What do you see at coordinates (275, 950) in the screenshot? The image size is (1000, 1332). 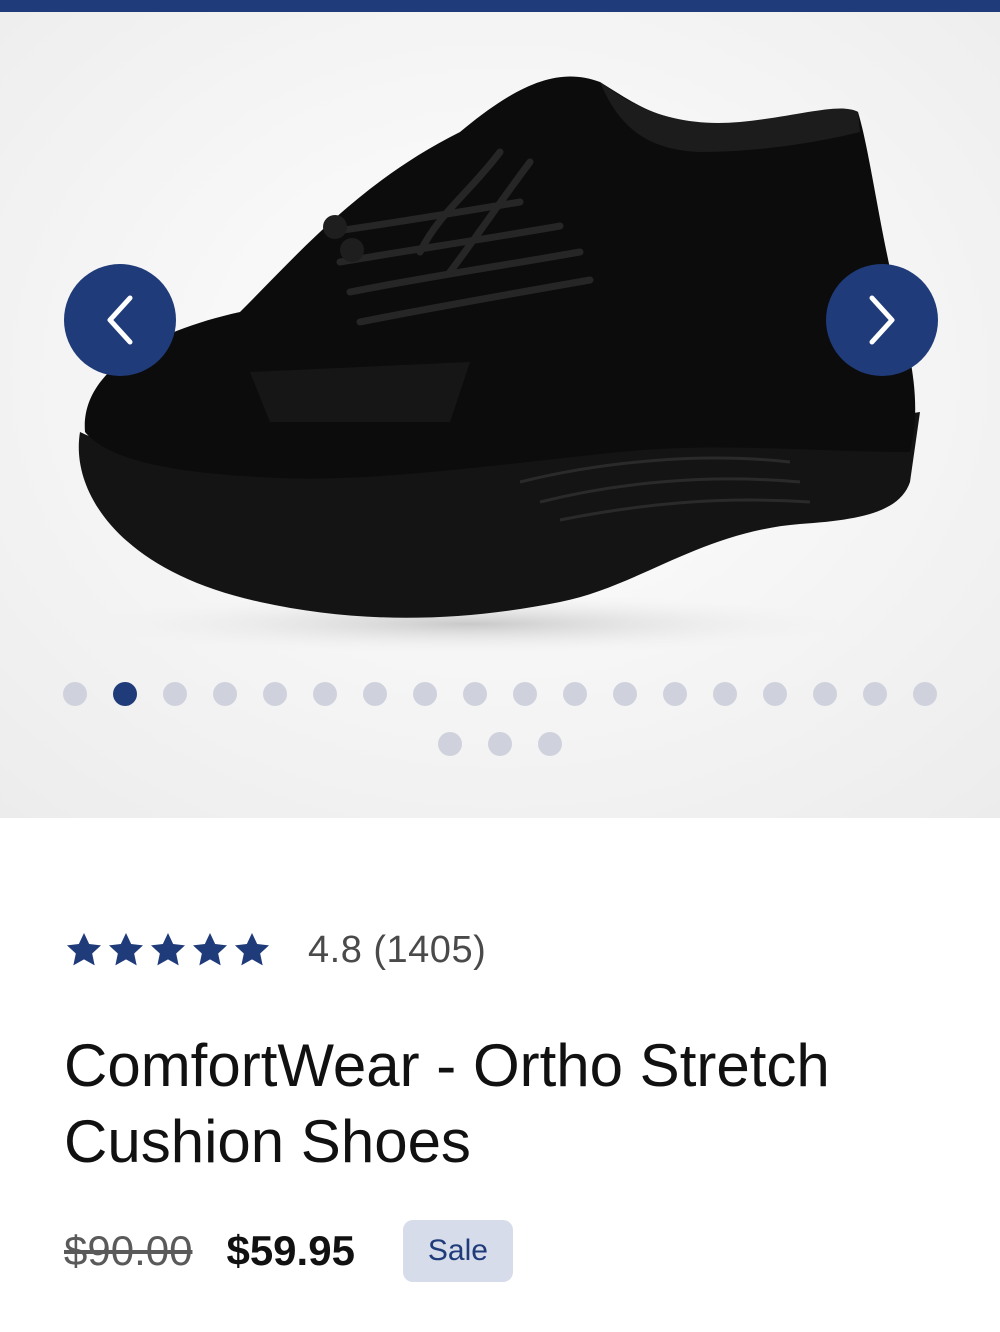 I see `rating-row: 4.8 (1405)` at bounding box center [275, 950].